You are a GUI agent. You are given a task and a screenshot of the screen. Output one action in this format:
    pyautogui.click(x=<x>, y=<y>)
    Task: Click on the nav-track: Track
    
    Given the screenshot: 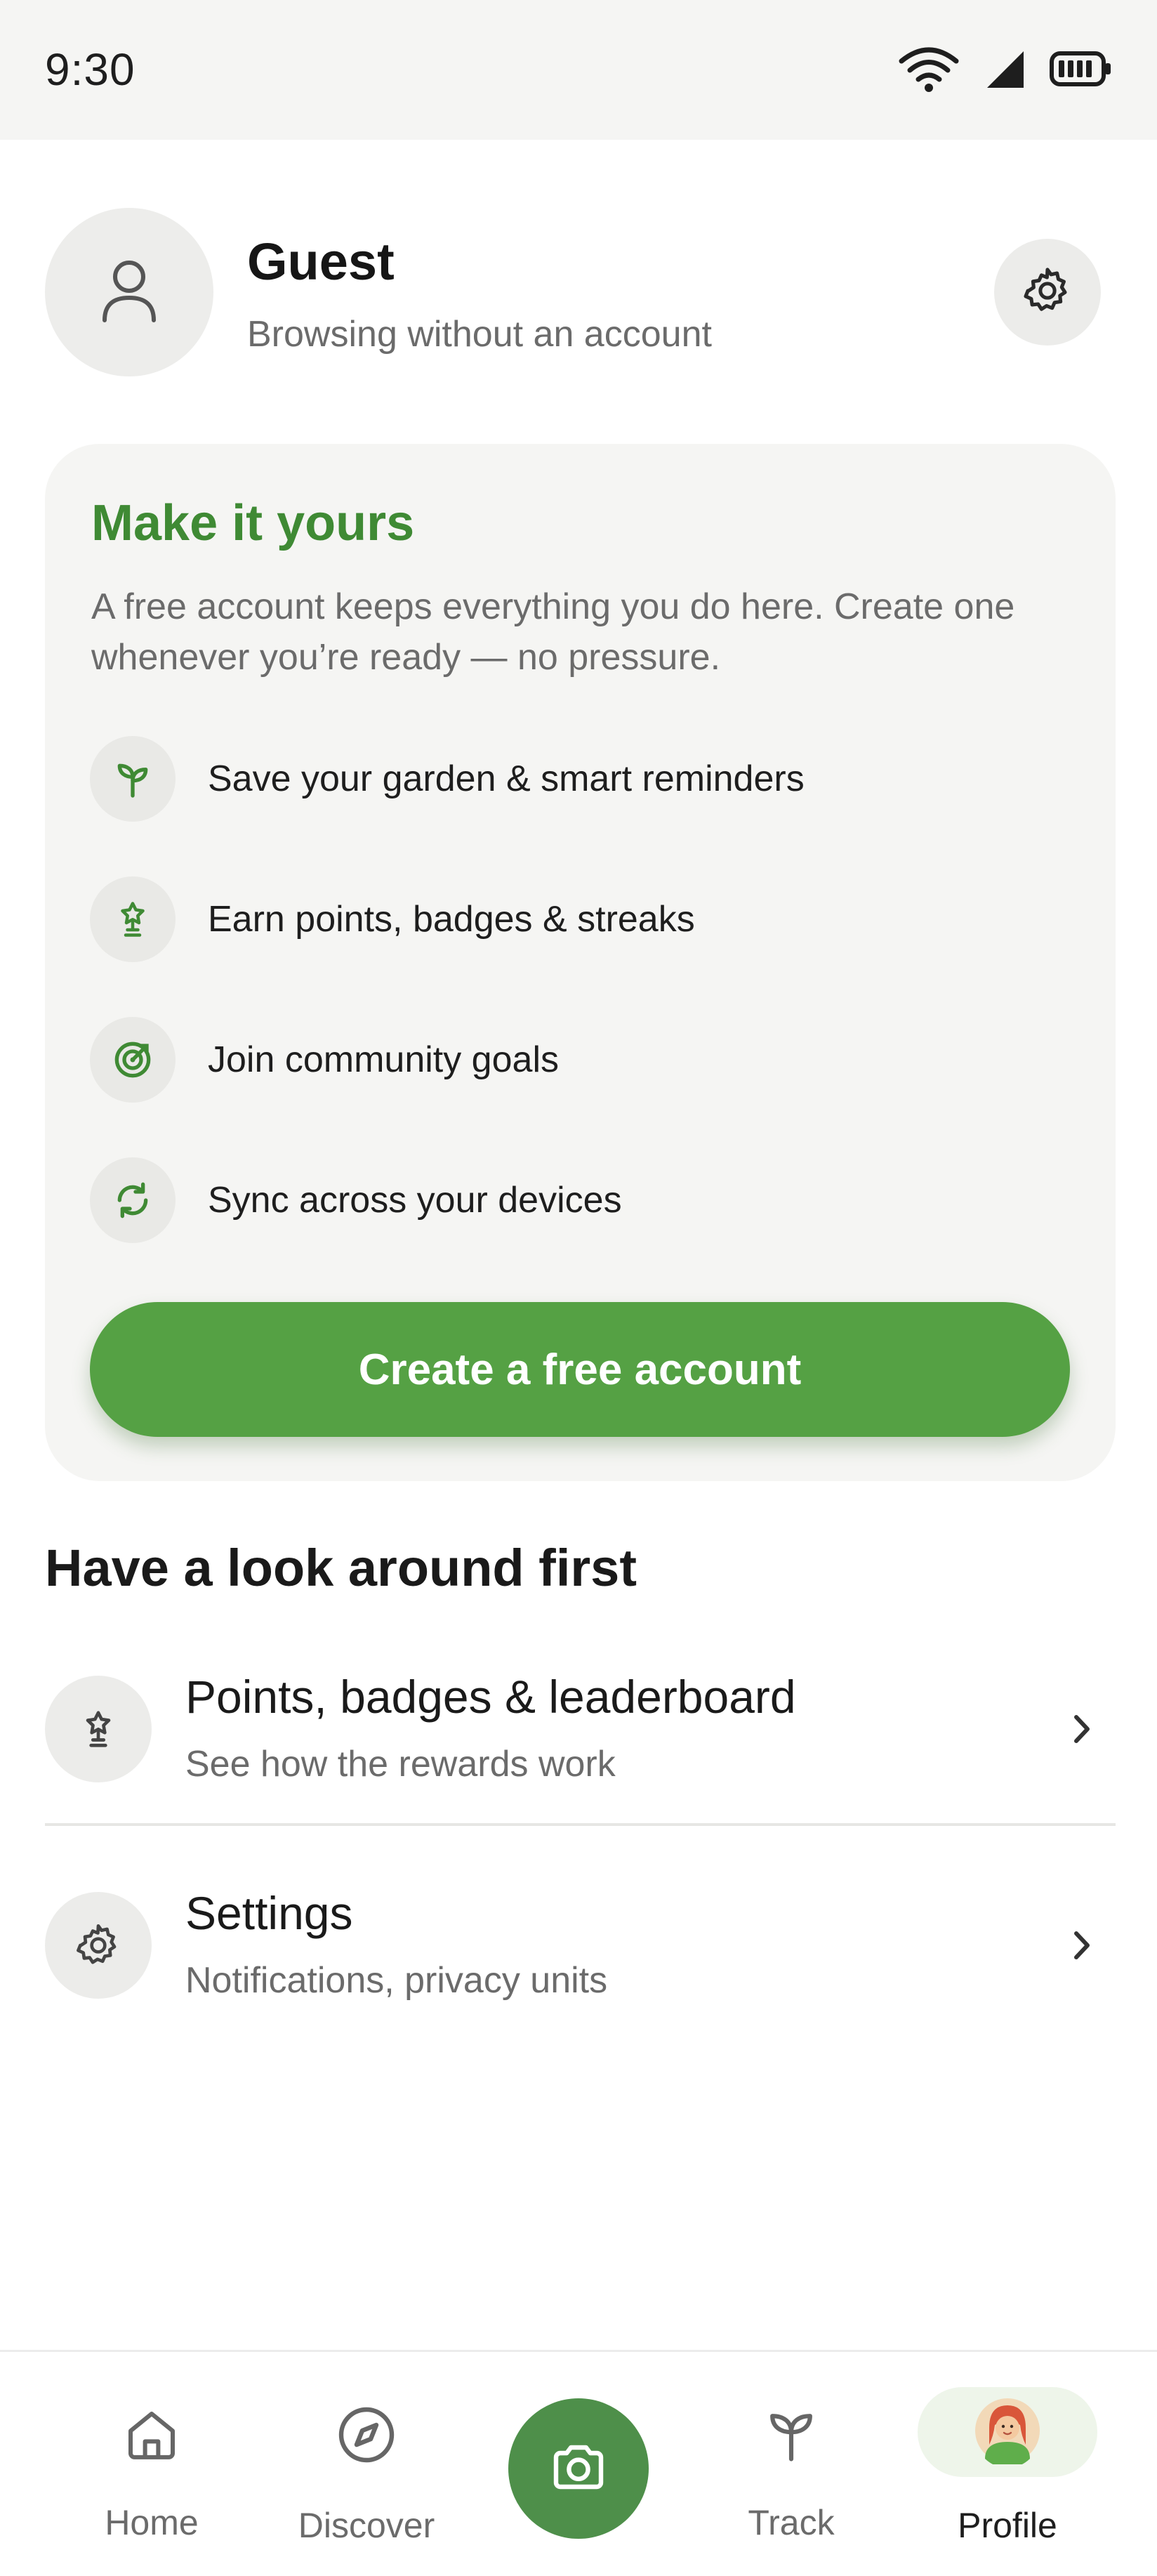 What is the action you would take?
    pyautogui.click(x=791, y=2464)
    